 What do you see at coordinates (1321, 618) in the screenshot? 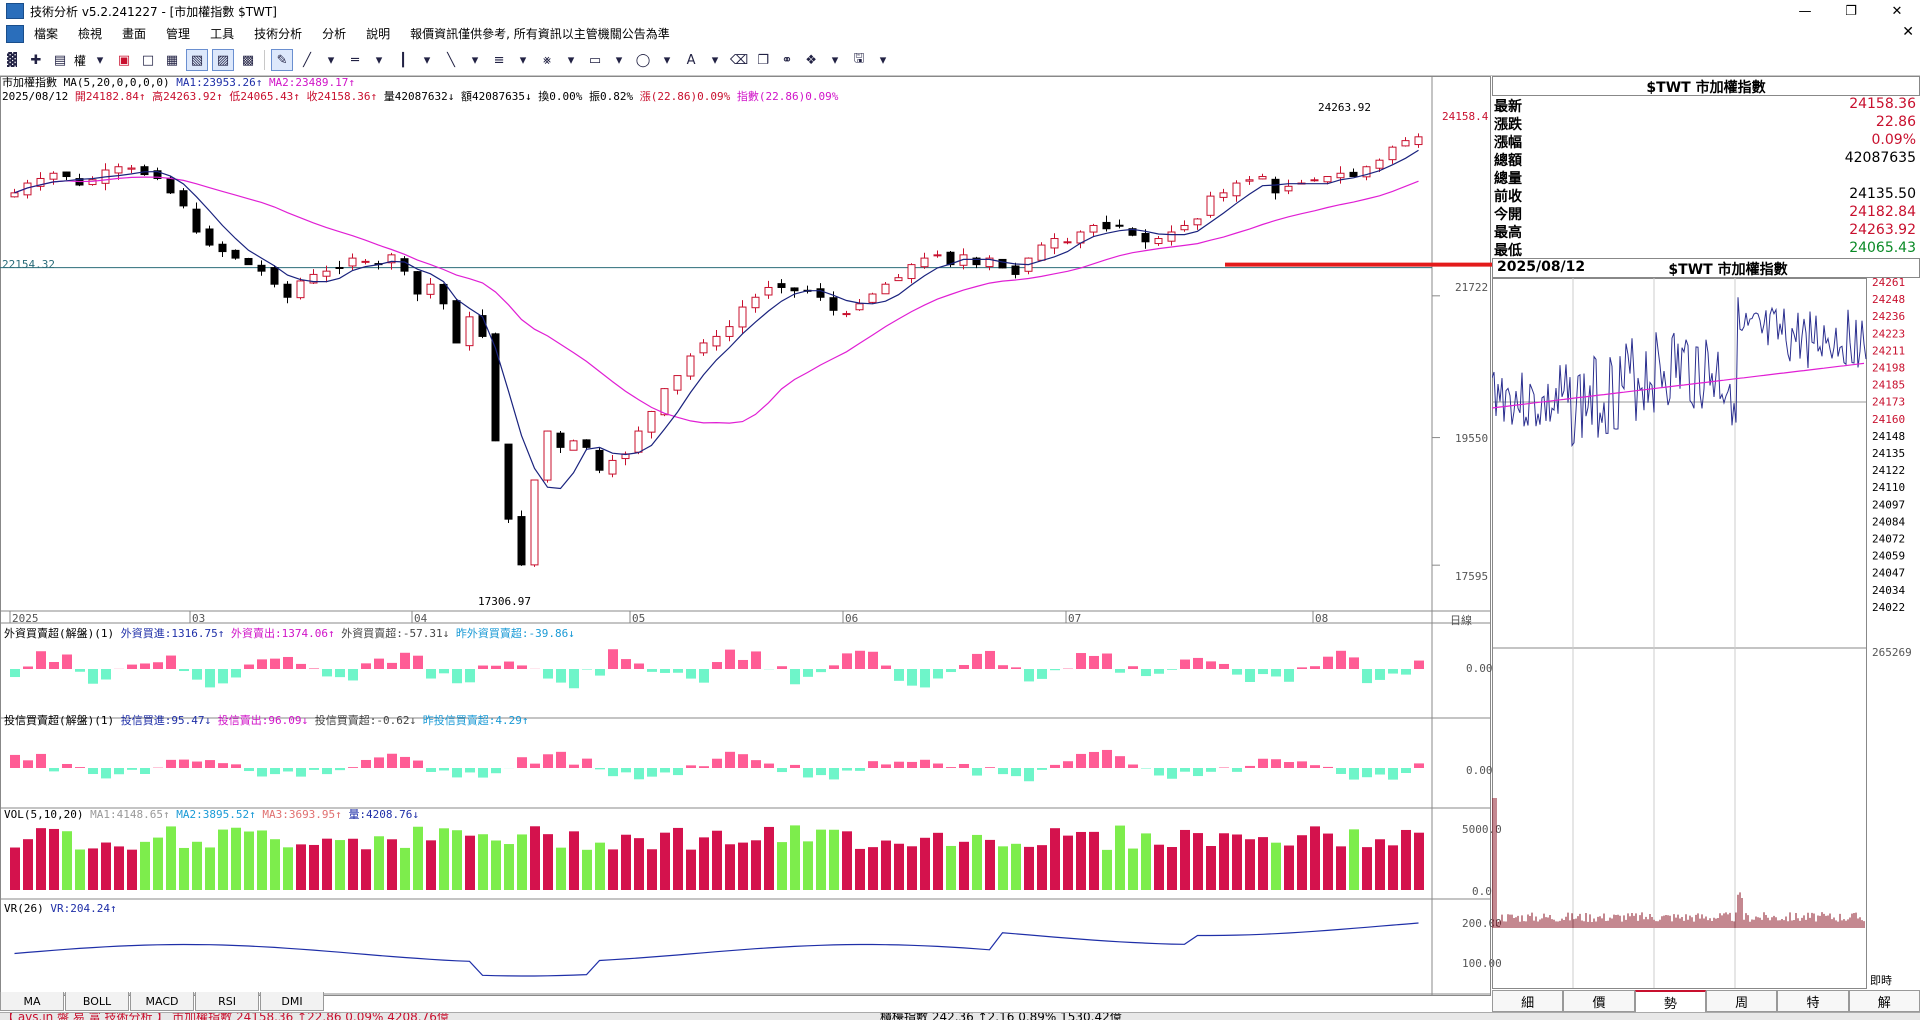
I see `x-tick: 08` at bounding box center [1321, 618].